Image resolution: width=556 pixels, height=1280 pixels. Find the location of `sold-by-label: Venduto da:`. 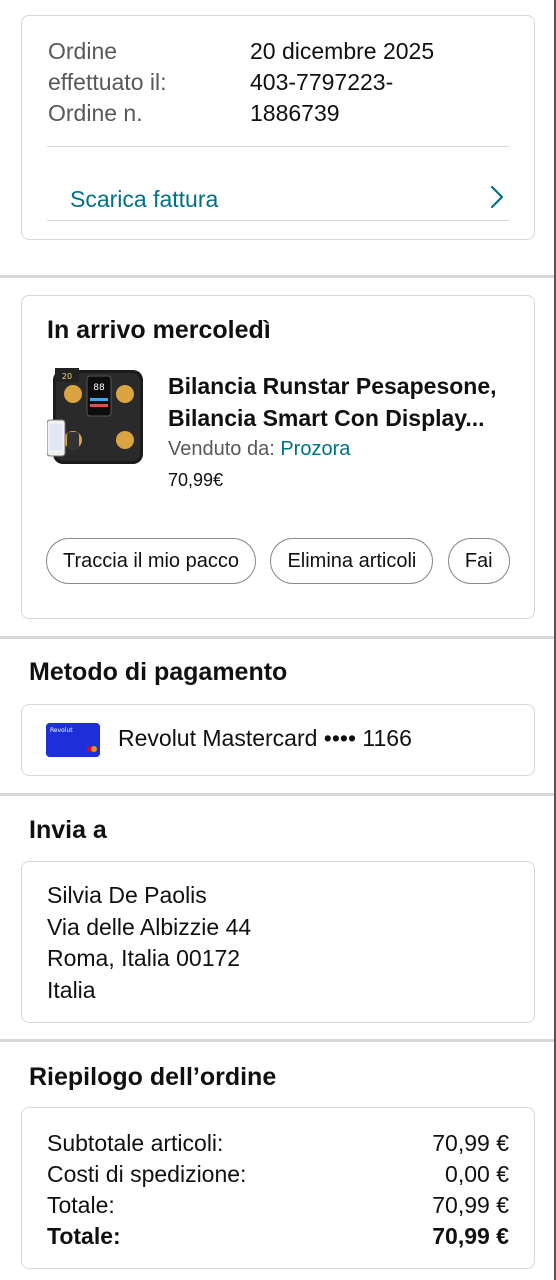

sold-by-label: Venduto da: is located at coordinates (221, 449).